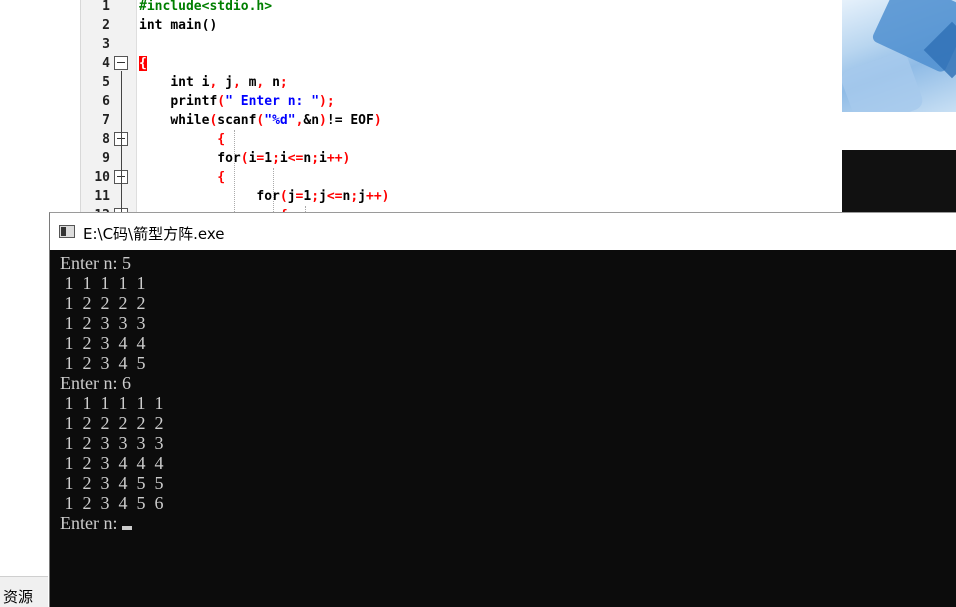 The image size is (956, 607). What do you see at coordinates (284, 158) in the screenshot?
I see `code-line: for(i=1;i<=n;i++)` at bounding box center [284, 158].